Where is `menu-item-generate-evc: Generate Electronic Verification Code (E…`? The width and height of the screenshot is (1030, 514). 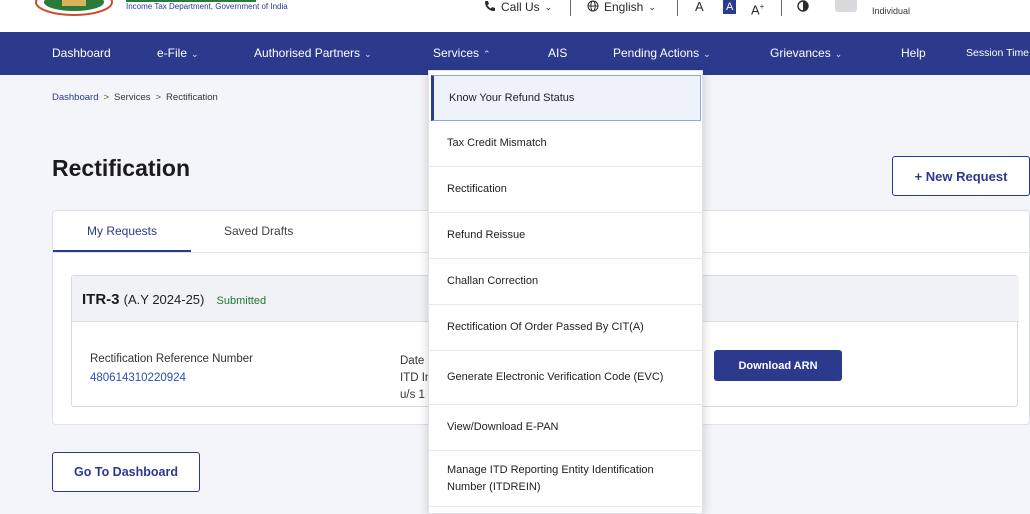
menu-item-generate-evc: Generate Electronic Verification Code (E… is located at coordinates (565, 378).